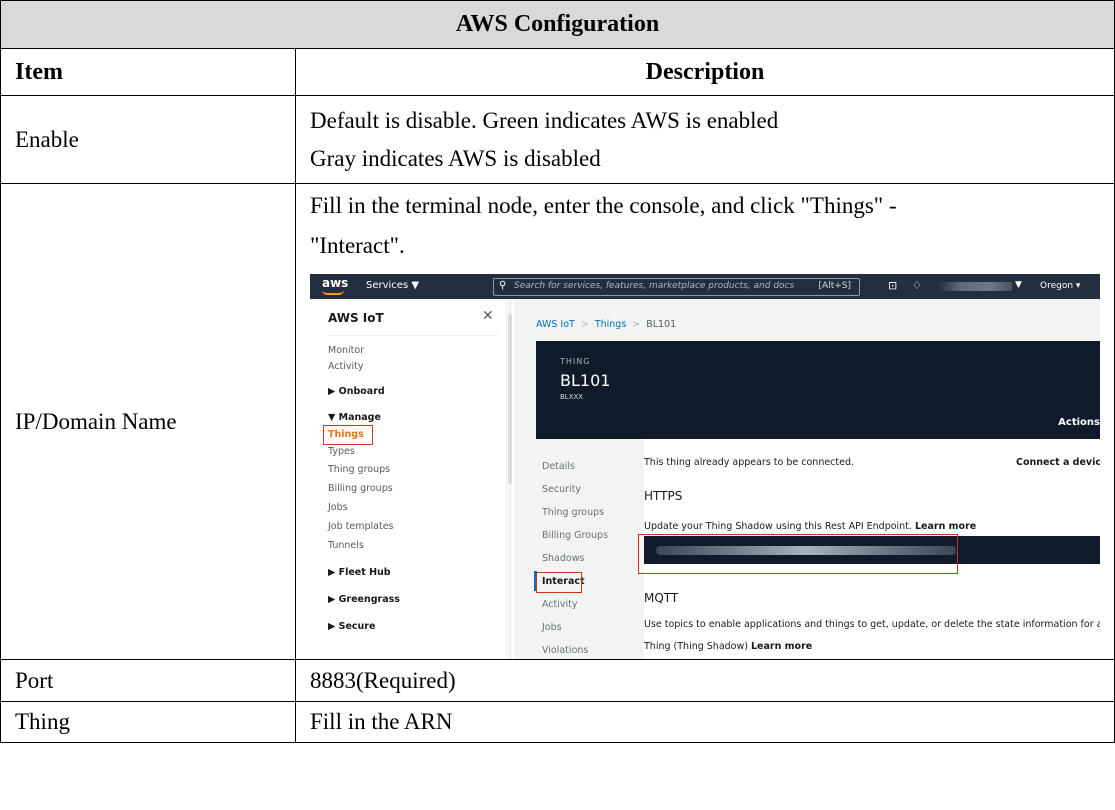 Image resolution: width=1115 pixels, height=810 pixels. I want to click on actions-button: Actions, so click(1079, 422).